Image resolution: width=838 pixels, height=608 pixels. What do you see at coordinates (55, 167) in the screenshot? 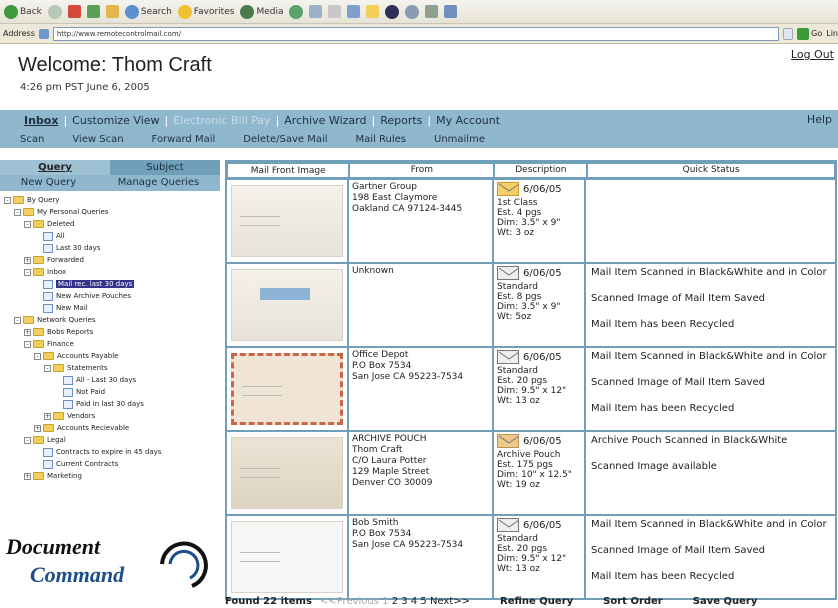
I see `tab-query: Query` at bounding box center [55, 167].